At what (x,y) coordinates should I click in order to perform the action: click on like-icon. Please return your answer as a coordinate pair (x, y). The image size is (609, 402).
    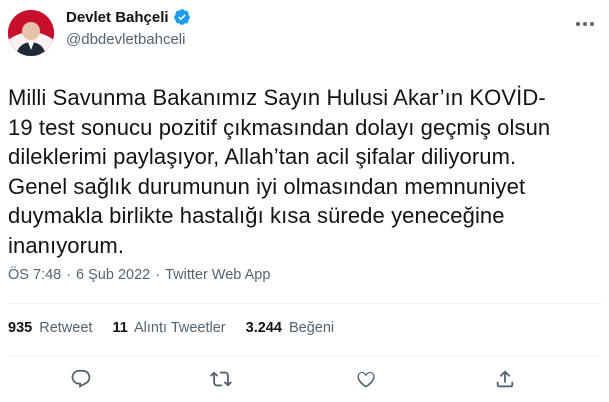
    Looking at the image, I should click on (367, 380).